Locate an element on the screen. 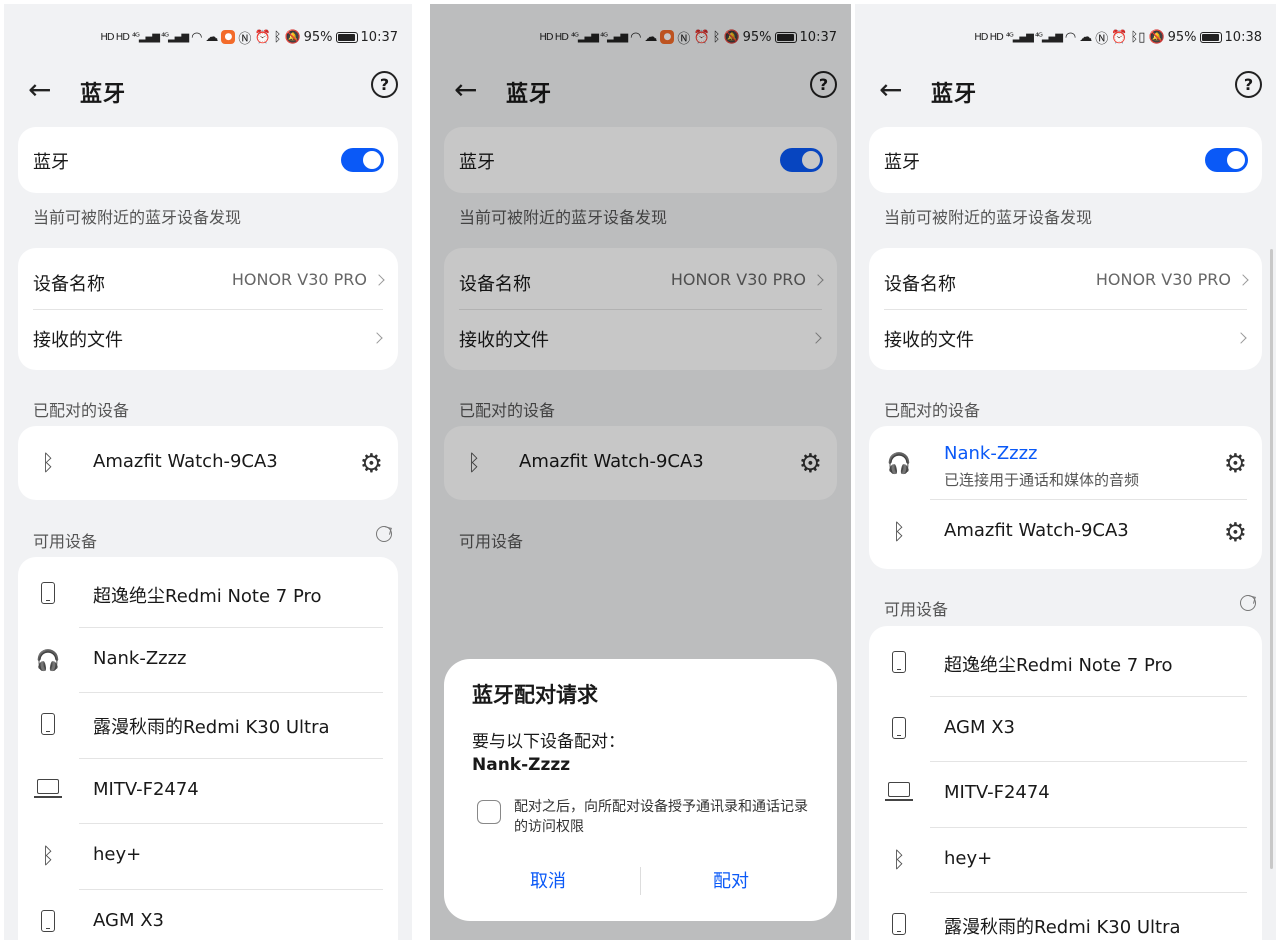 This screenshot has height=944, width=1280. battery-icon is located at coordinates (346, 37).